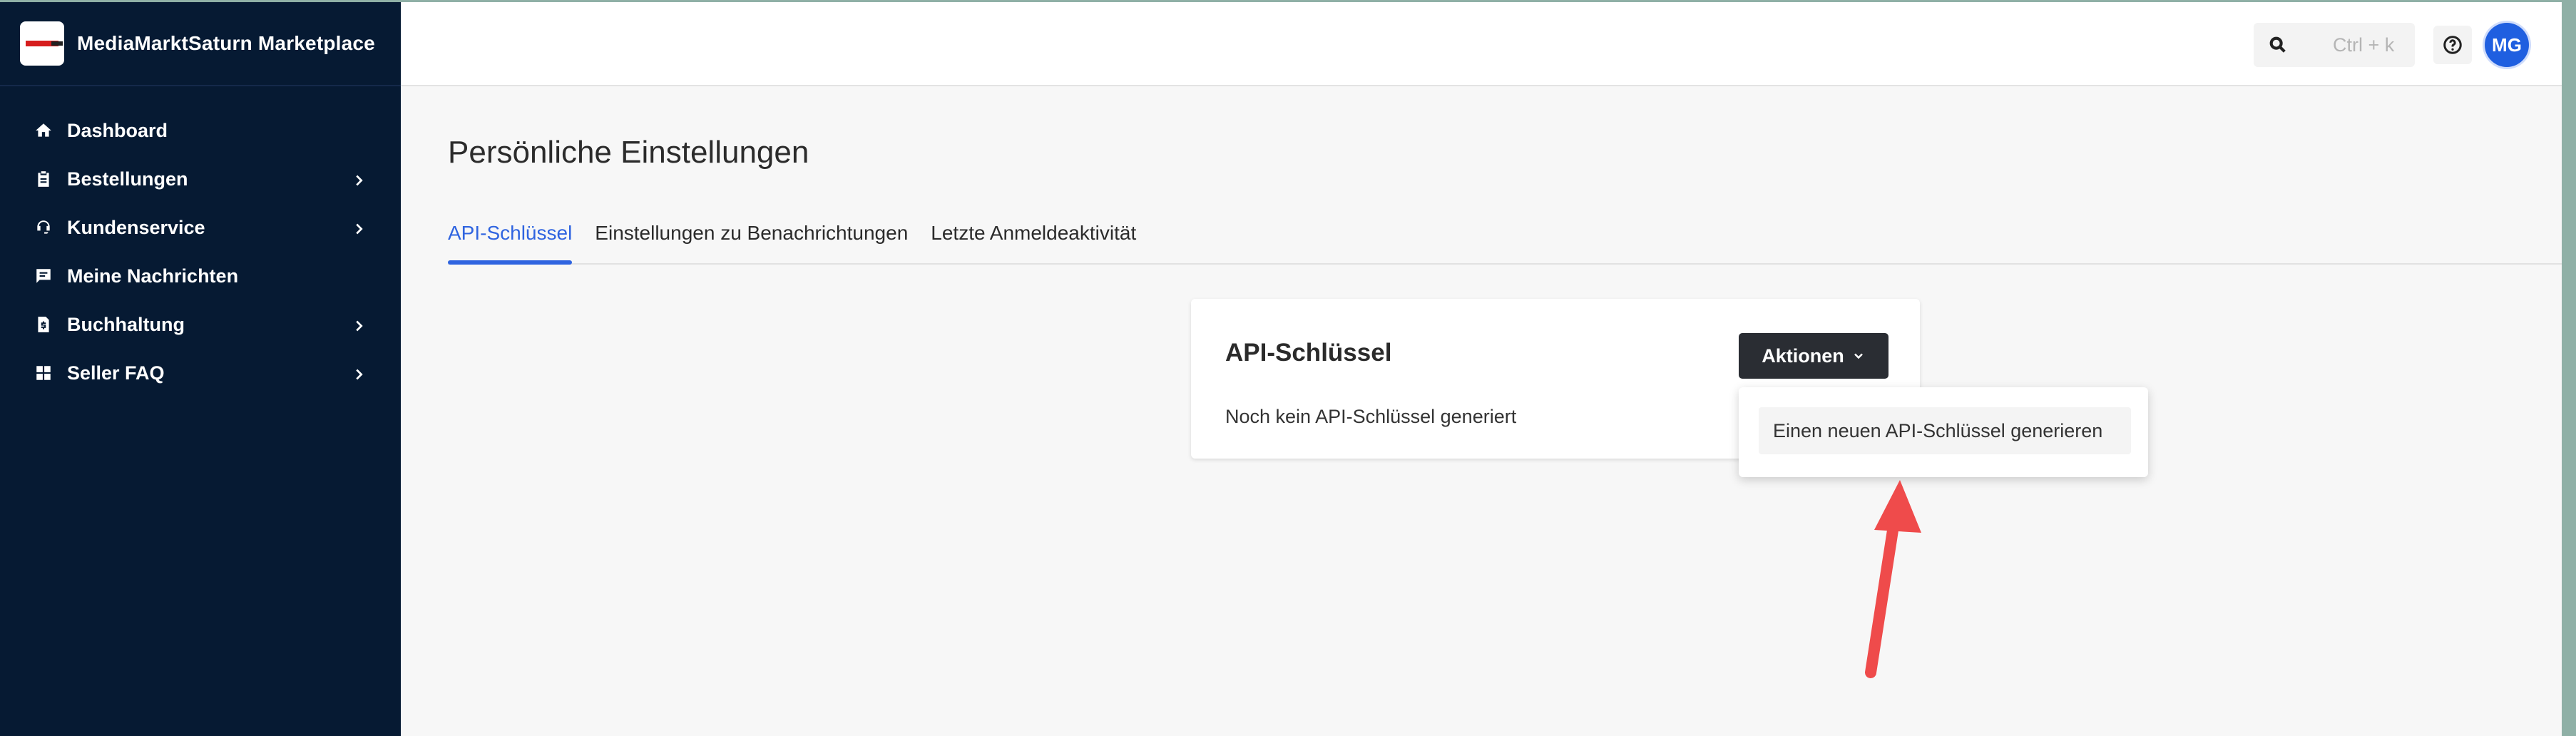 This screenshot has width=2576, height=736. I want to click on actions-button: Aktionen, so click(1814, 356).